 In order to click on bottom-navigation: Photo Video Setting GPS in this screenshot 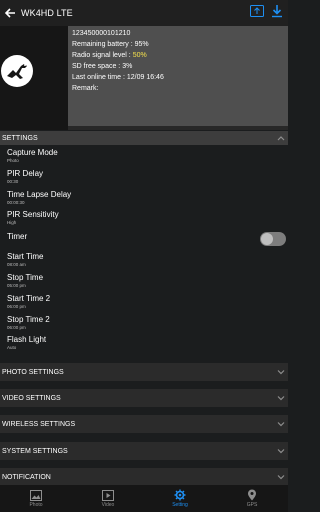, I will do `click(144, 498)`.